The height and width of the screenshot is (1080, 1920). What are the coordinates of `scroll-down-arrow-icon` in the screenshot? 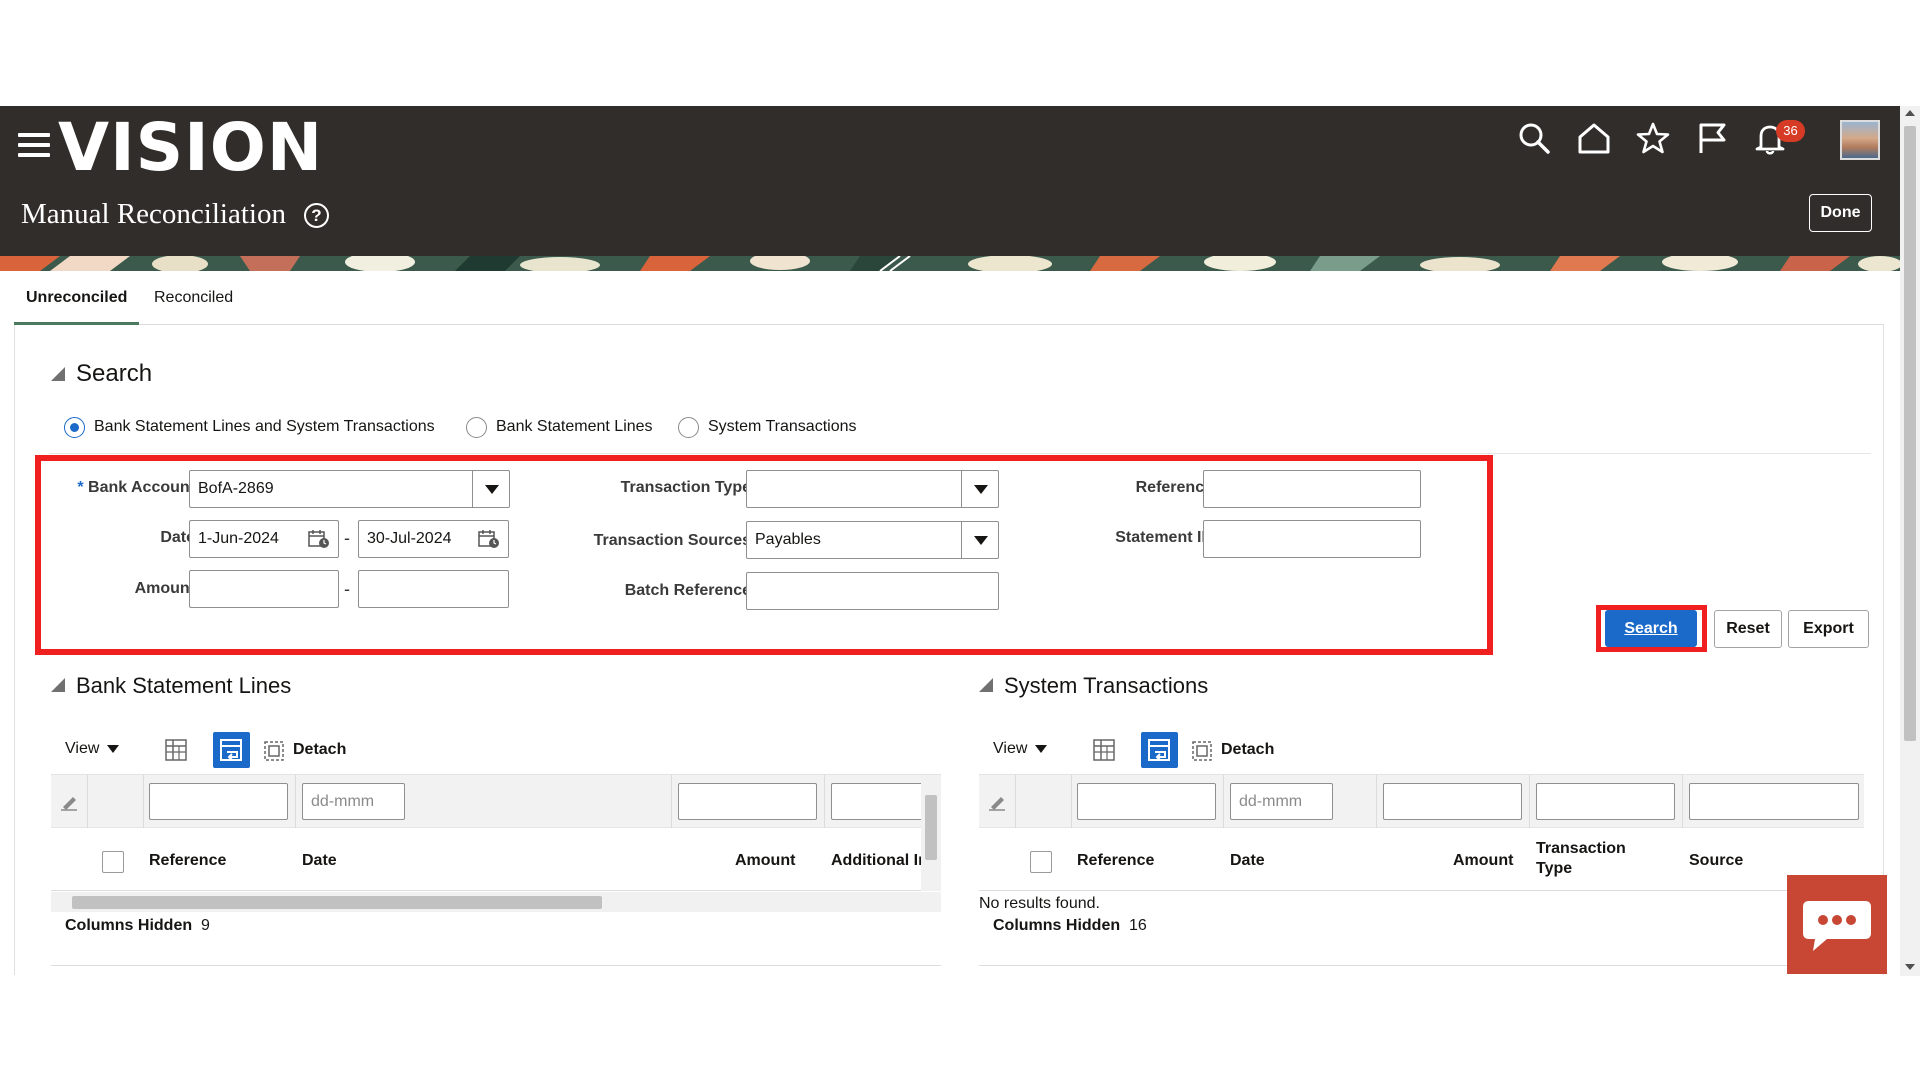 It's located at (1910, 967).